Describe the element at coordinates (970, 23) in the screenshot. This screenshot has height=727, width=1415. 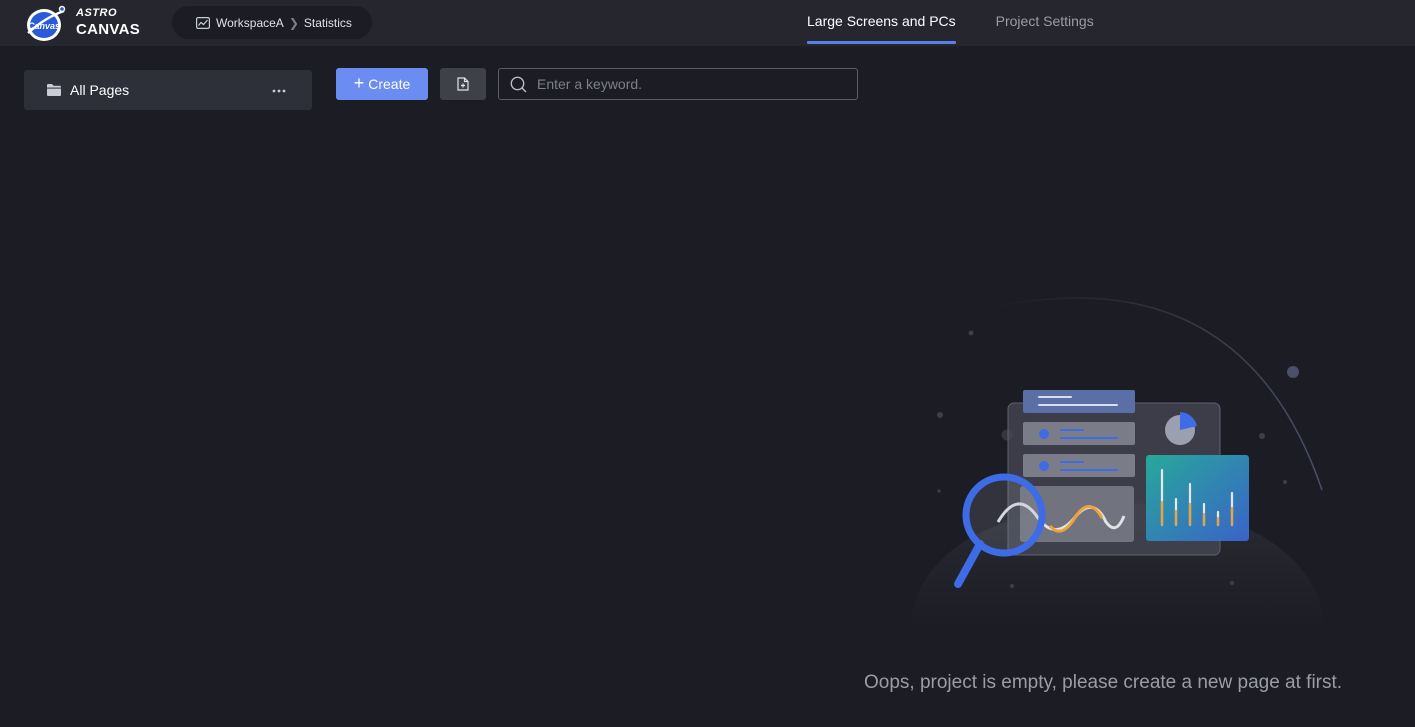
I see `view-tabs: Large Screens and PCs Project Settings` at that location.